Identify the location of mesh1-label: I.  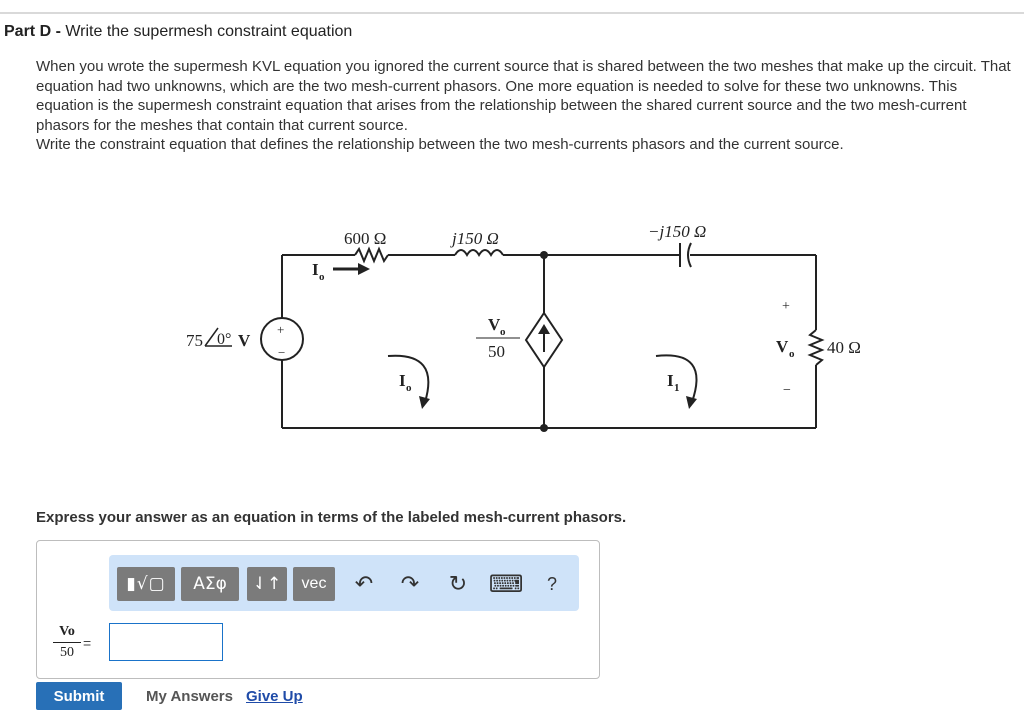
(402, 380).